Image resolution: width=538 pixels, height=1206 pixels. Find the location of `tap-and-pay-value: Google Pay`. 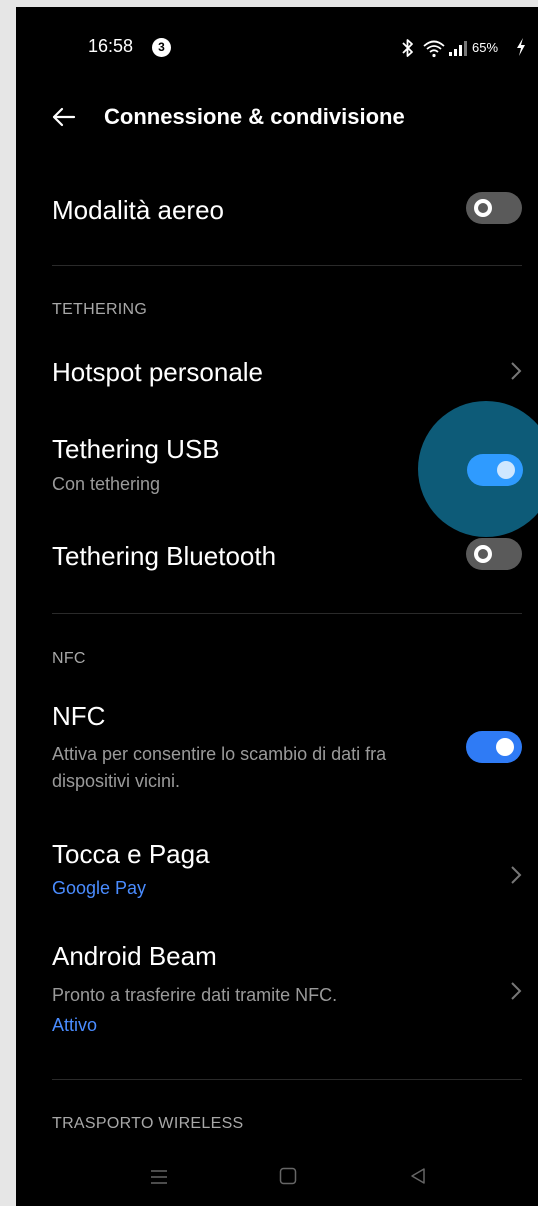

tap-and-pay-value: Google Pay is located at coordinates (99, 888).